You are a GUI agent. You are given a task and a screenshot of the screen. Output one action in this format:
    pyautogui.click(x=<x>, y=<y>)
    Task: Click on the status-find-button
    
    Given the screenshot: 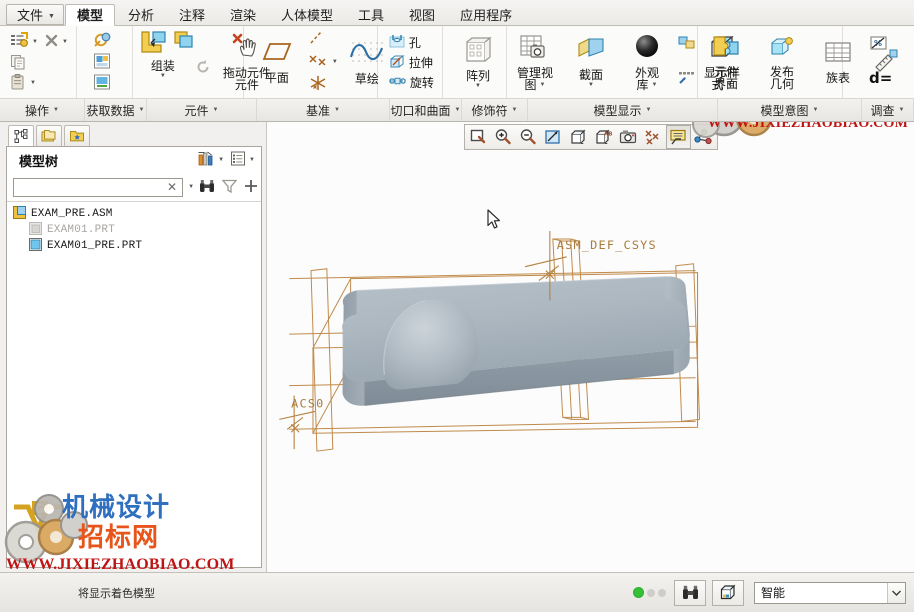 What is the action you would take?
    pyautogui.click(x=690, y=592)
    